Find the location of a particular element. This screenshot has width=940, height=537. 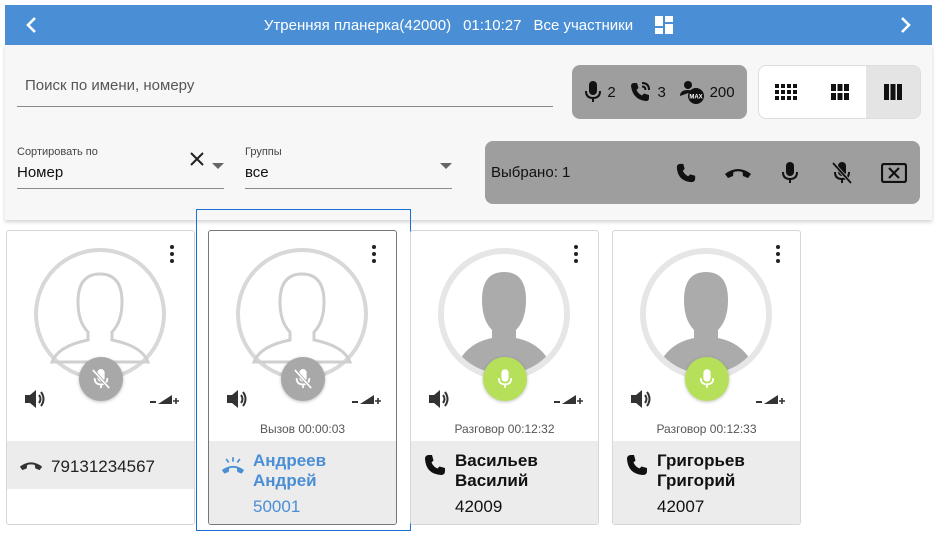

clear-sort-button is located at coordinates (197, 159).